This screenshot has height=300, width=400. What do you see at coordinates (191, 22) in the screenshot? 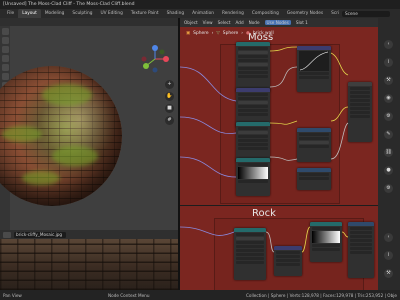
I see `node-object-menu: Object` at bounding box center [191, 22].